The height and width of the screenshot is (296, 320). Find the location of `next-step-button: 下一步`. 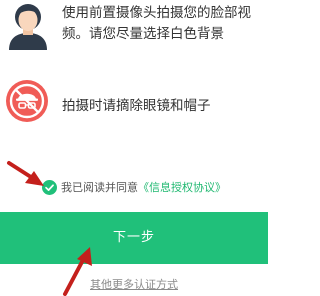

next-step-button: 下一步 is located at coordinates (134, 238).